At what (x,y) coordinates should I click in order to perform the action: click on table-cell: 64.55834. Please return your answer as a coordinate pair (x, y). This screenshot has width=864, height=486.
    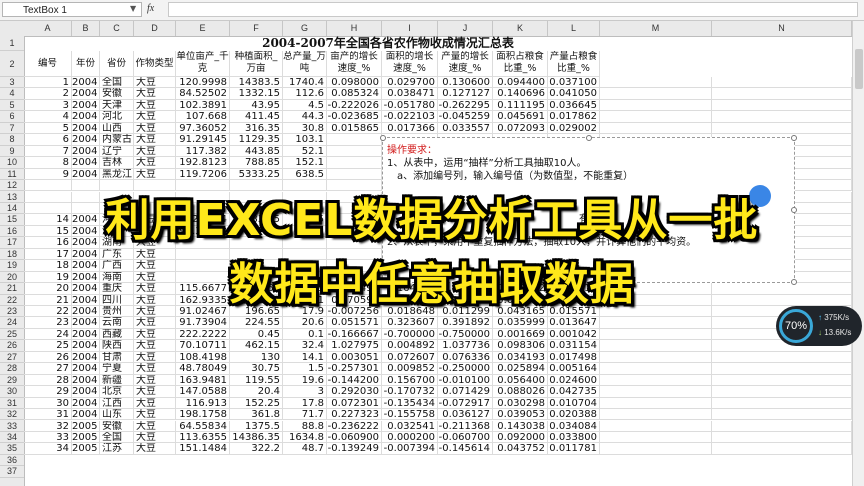
    Looking at the image, I should click on (203, 426).